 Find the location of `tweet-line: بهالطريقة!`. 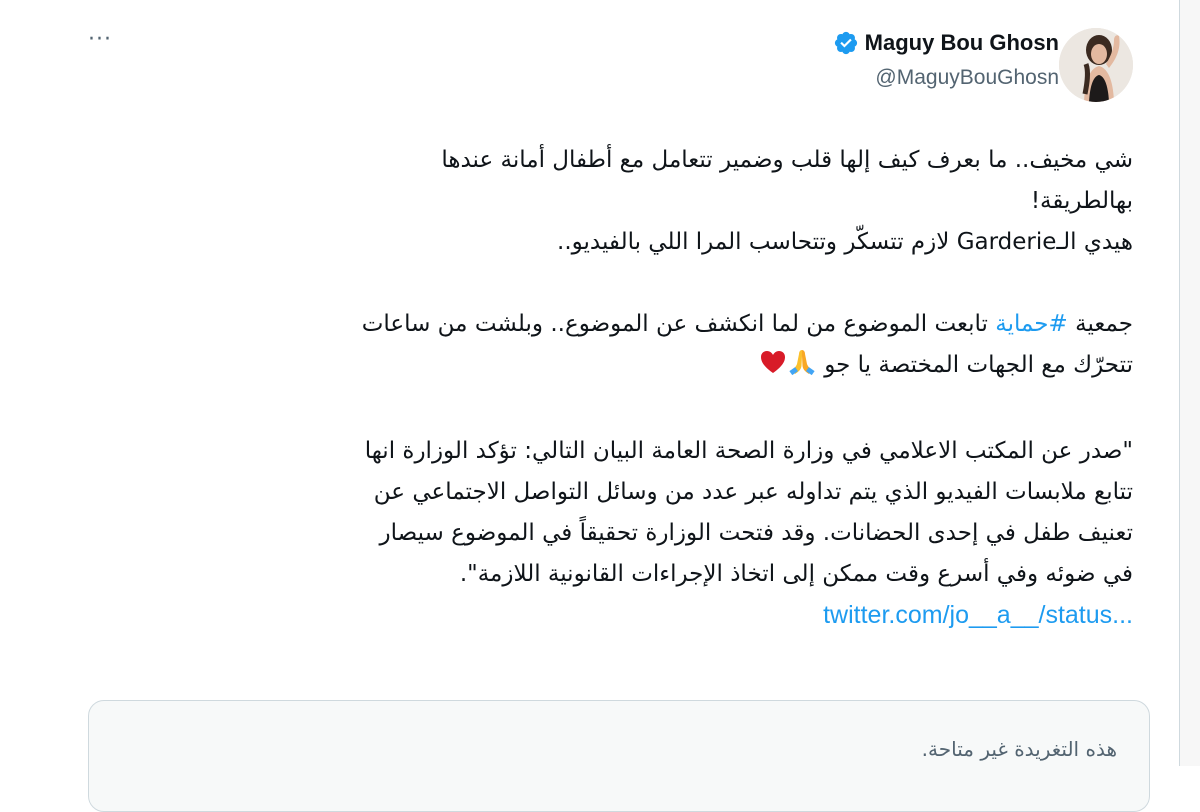

tweet-line: بهالطريقة! is located at coordinates (1081, 201).